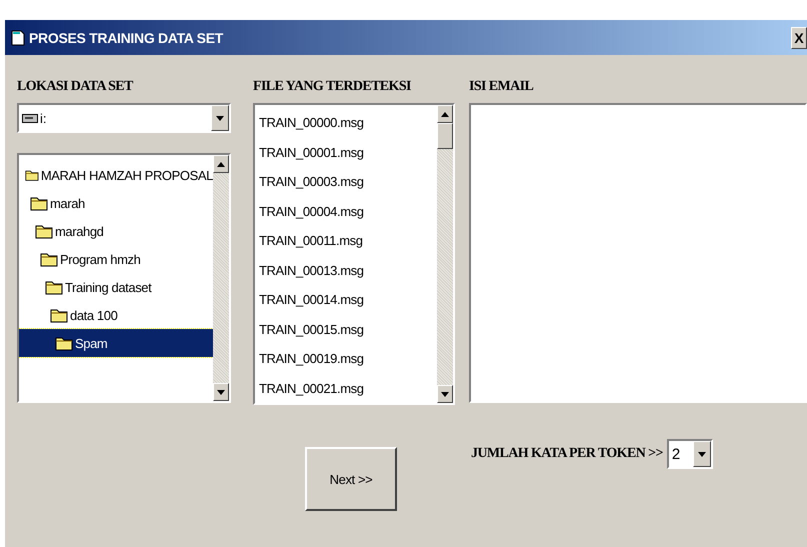 The height and width of the screenshot is (547, 807). I want to click on folder-item: data 100, so click(116, 315).